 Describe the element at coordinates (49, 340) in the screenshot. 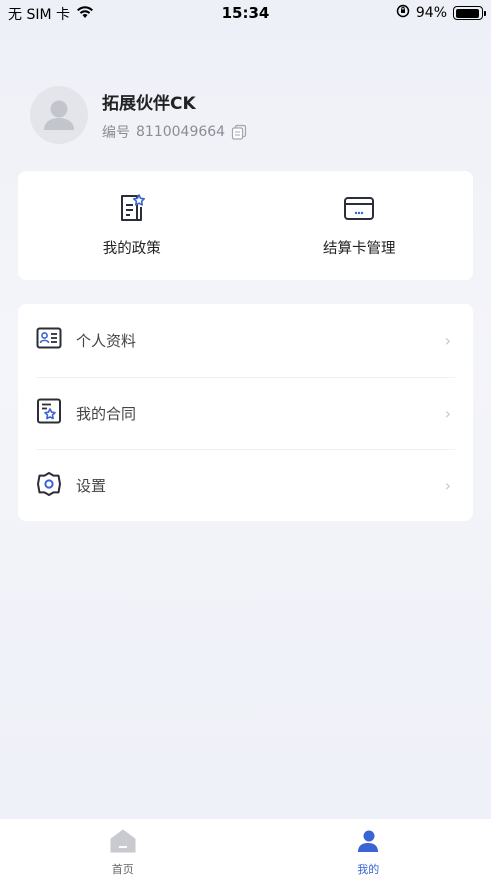

I see `id-card-icon` at that location.